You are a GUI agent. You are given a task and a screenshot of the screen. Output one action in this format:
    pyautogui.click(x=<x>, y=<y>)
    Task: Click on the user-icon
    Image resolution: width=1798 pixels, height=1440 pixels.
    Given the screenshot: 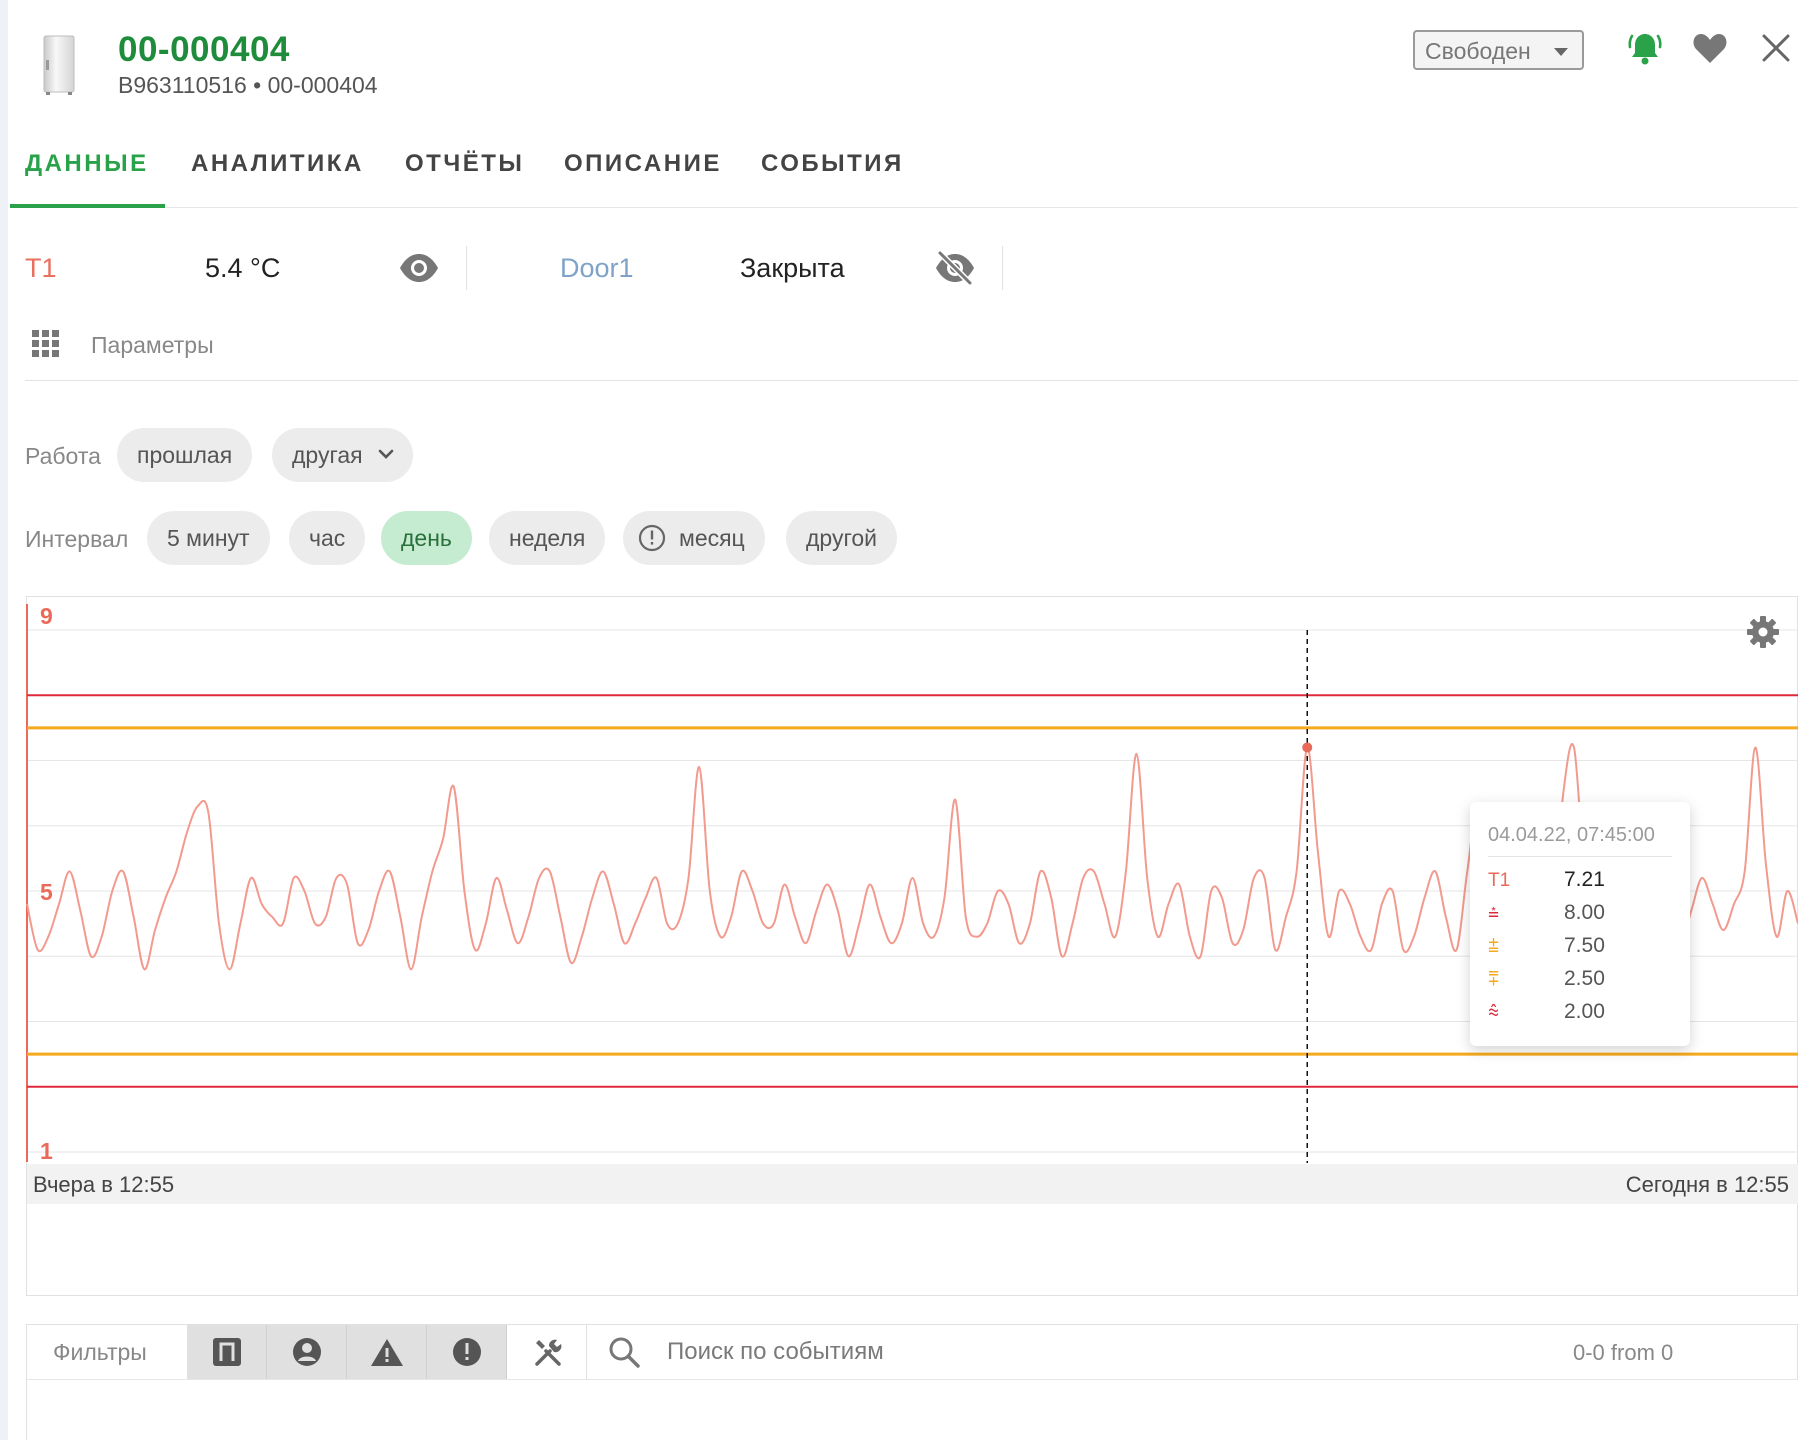 What is the action you would take?
    pyautogui.click(x=307, y=1352)
    